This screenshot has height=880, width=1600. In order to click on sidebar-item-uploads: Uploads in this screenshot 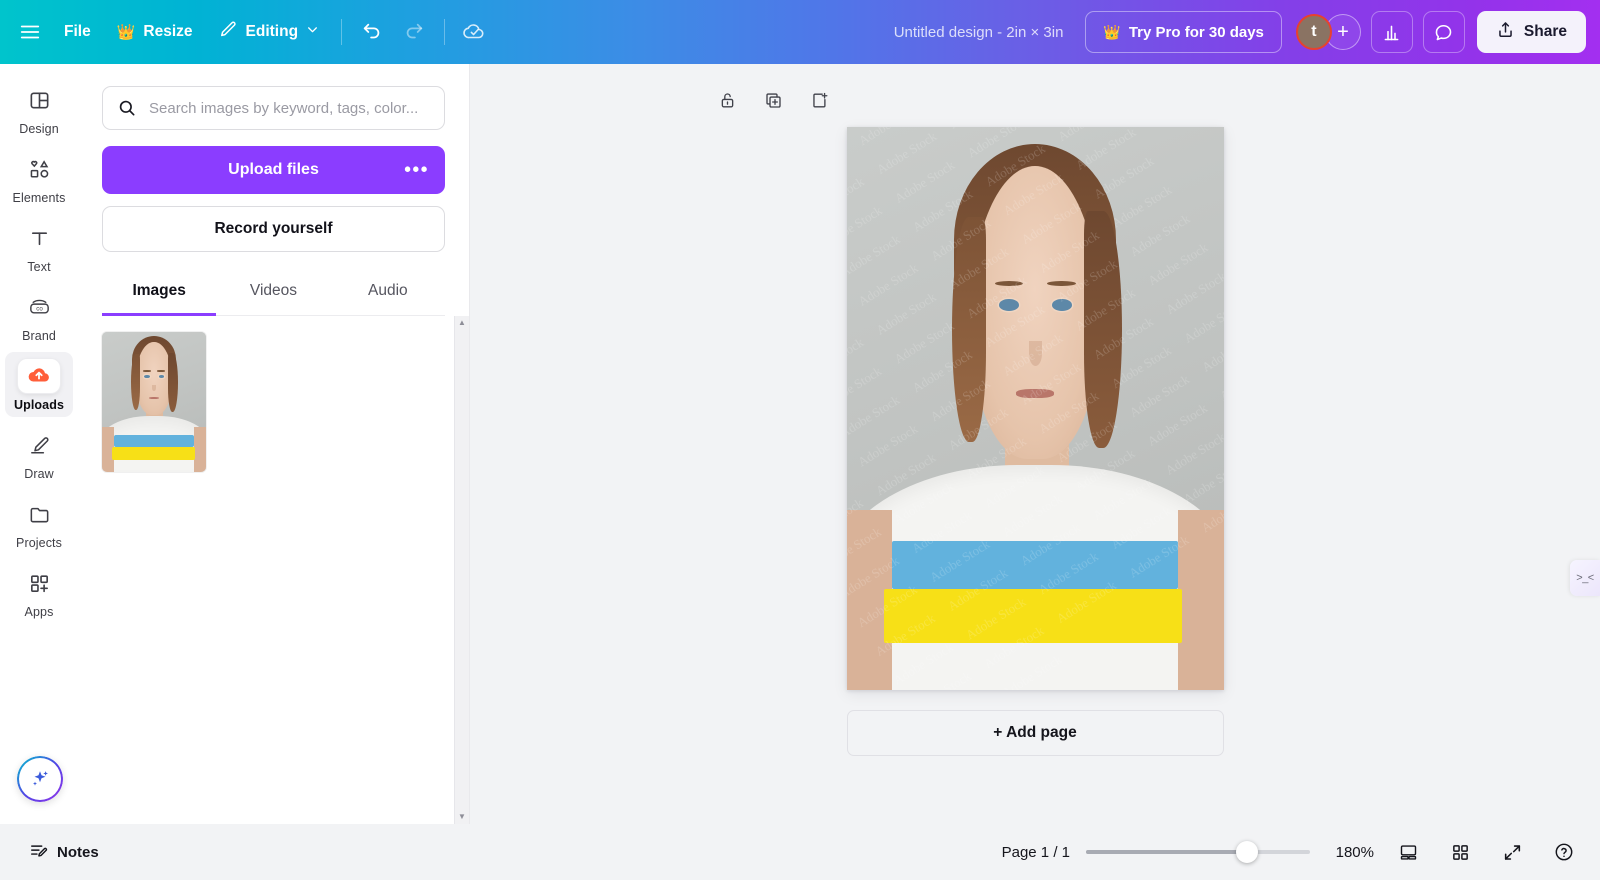, I will do `click(39, 384)`.